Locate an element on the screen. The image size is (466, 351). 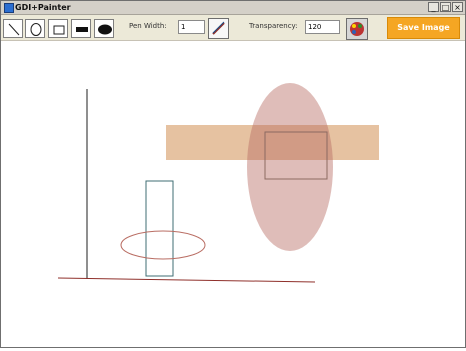
pen-width-label: Pen Width: is located at coordinates (148, 26).